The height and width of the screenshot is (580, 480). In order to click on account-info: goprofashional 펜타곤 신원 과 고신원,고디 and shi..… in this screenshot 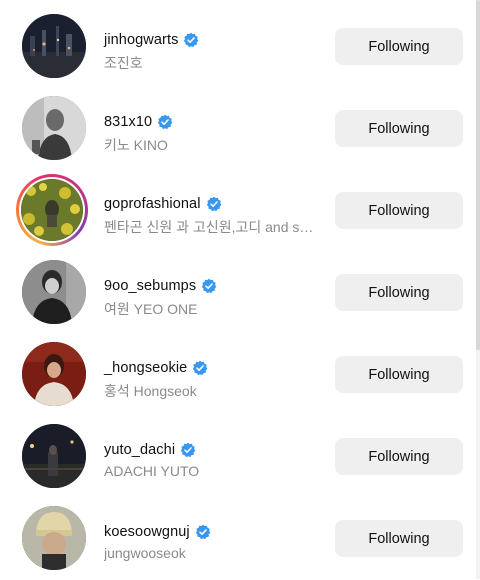, I will do `click(214, 215)`.